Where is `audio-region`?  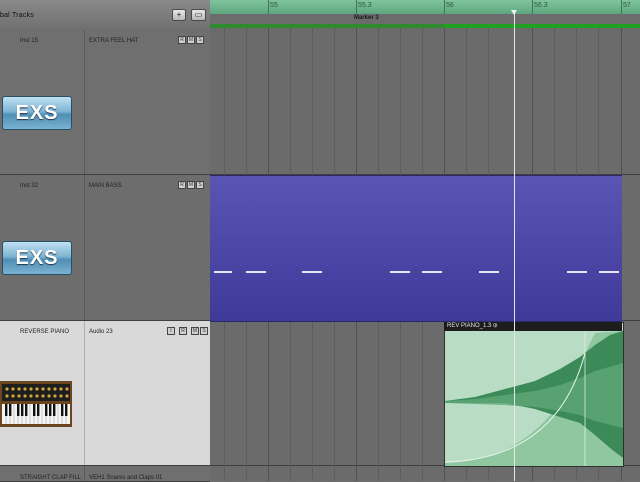
audio-region is located at coordinates (534, 394).